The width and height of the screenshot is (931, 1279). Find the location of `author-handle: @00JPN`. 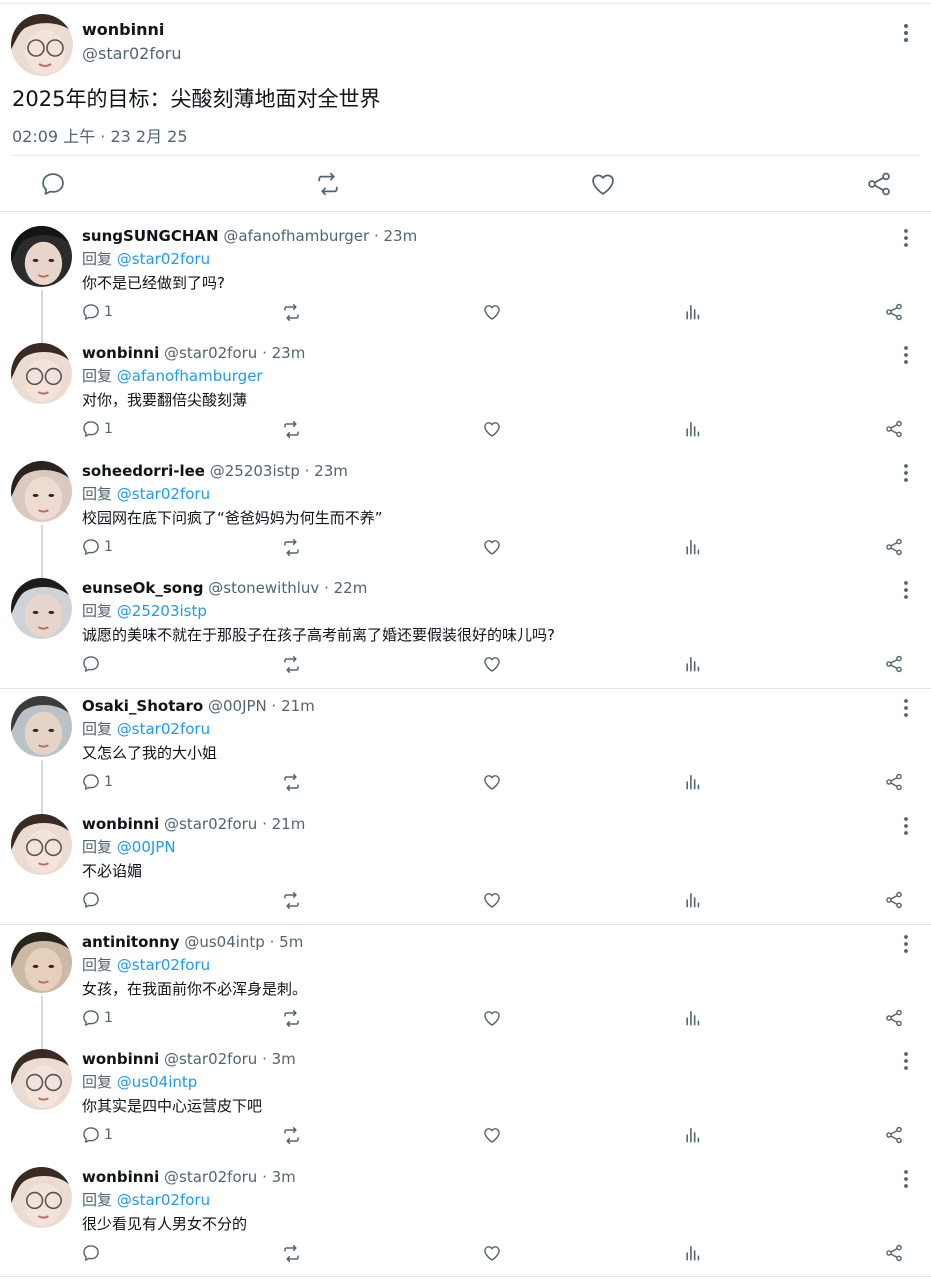

author-handle: @00JPN is located at coordinates (237, 706).